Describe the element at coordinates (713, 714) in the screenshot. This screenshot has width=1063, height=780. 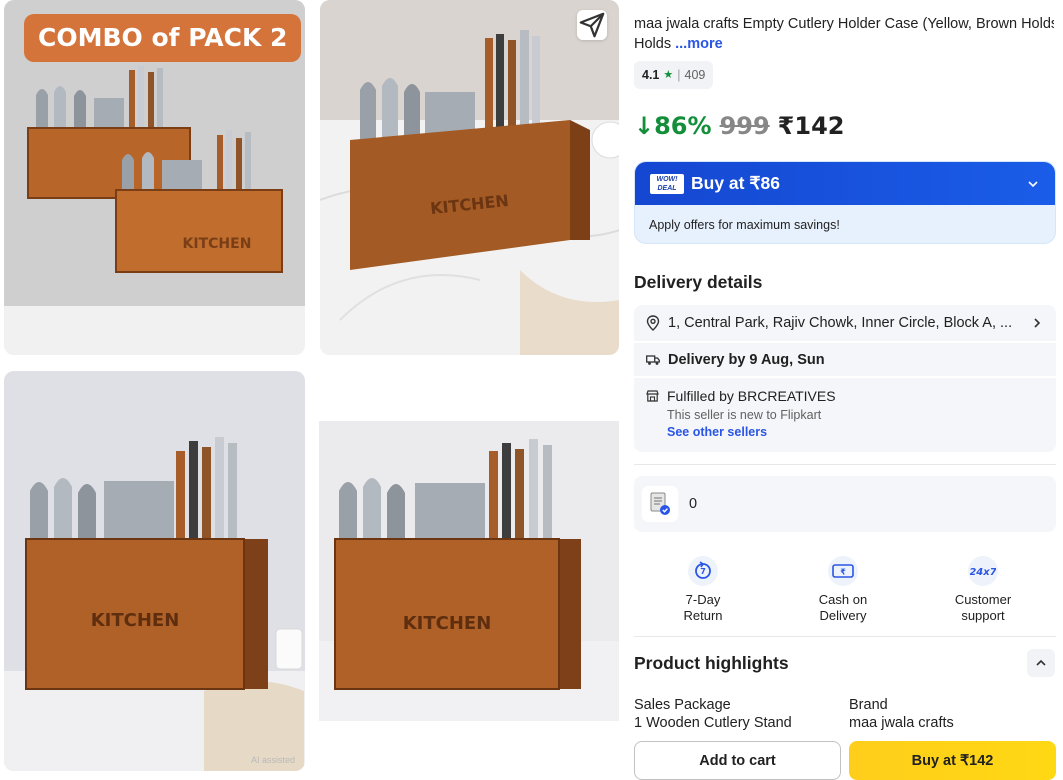
I see `highlight-sales-package: Sales Package 1 Wooden Cutlery Stand` at that location.